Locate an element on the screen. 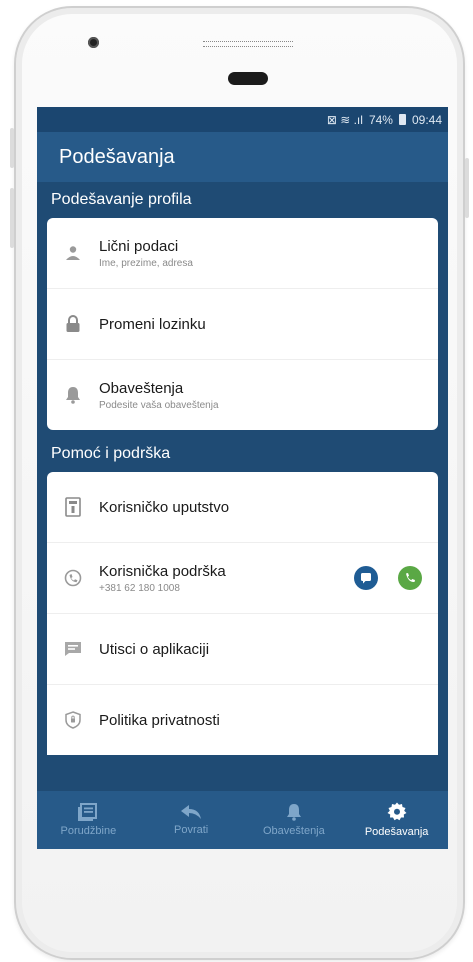 The width and height of the screenshot is (473, 962). nav-item-orders: Porudžbine is located at coordinates (88, 820).